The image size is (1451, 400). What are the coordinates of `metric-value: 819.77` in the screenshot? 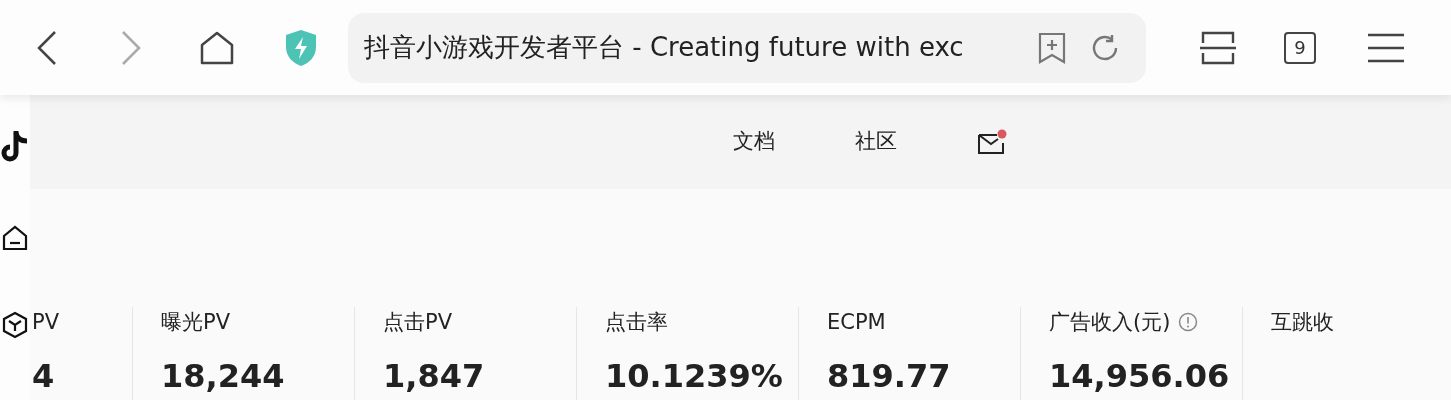 It's located at (889, 376).